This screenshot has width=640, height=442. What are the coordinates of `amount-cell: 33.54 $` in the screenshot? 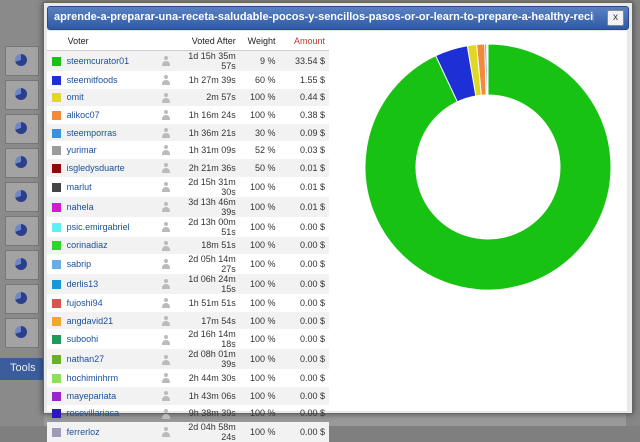 It's located at (304, 61).